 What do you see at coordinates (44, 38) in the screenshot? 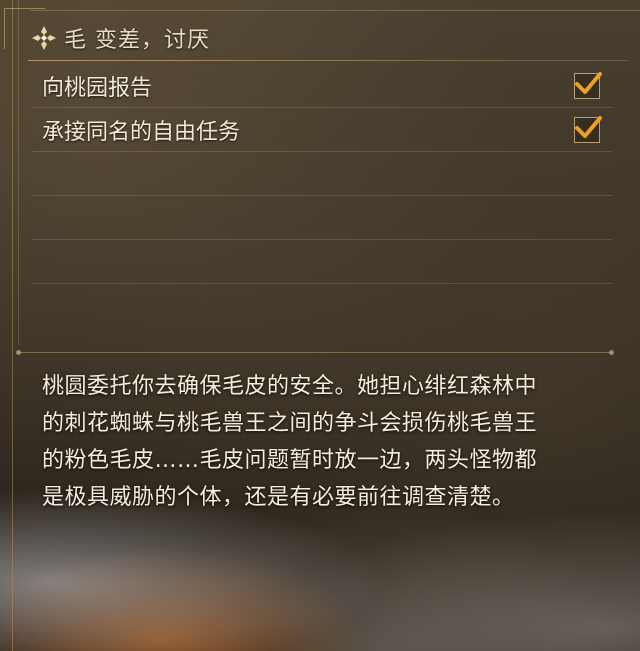
I see `quest-diamond-icon` at bounding box center [44, 38].